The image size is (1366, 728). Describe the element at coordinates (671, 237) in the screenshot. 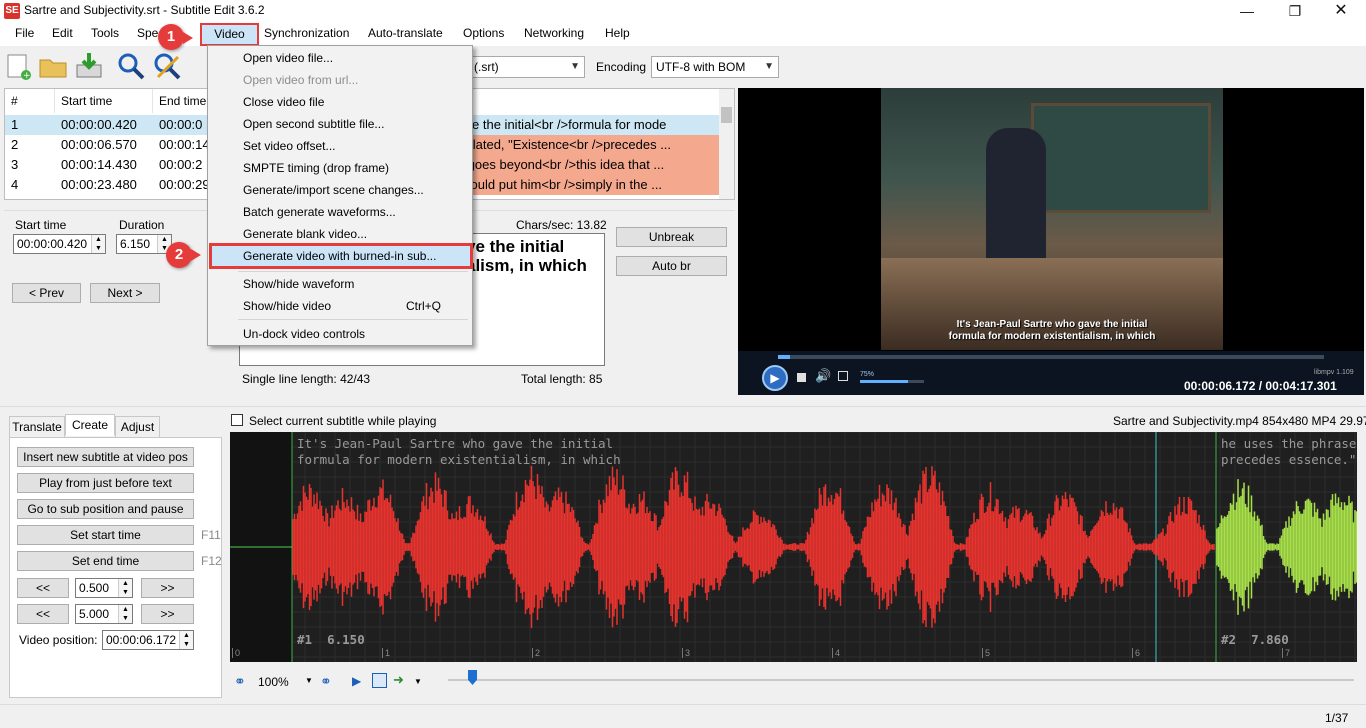

I see `unbreak-button: Unbreak` at that location.